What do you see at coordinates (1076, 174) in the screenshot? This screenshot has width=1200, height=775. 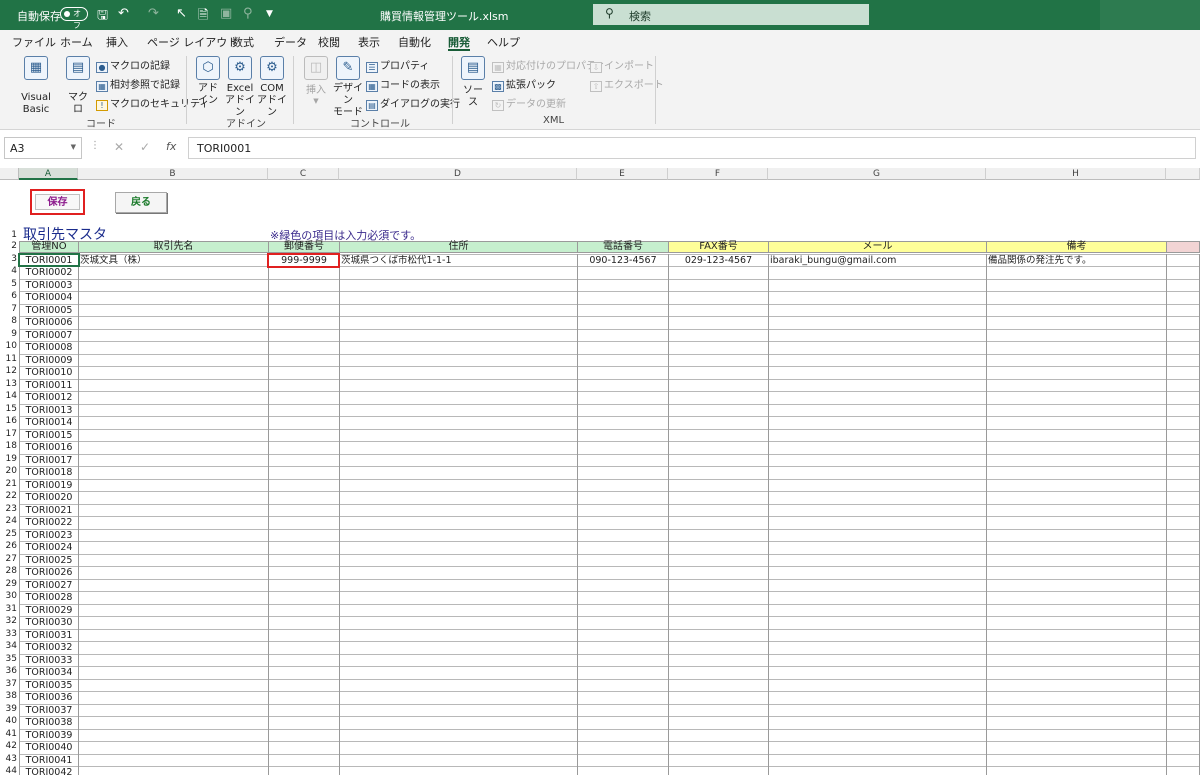 I see `column-header-H: H` at bounding box center [1076, 174].